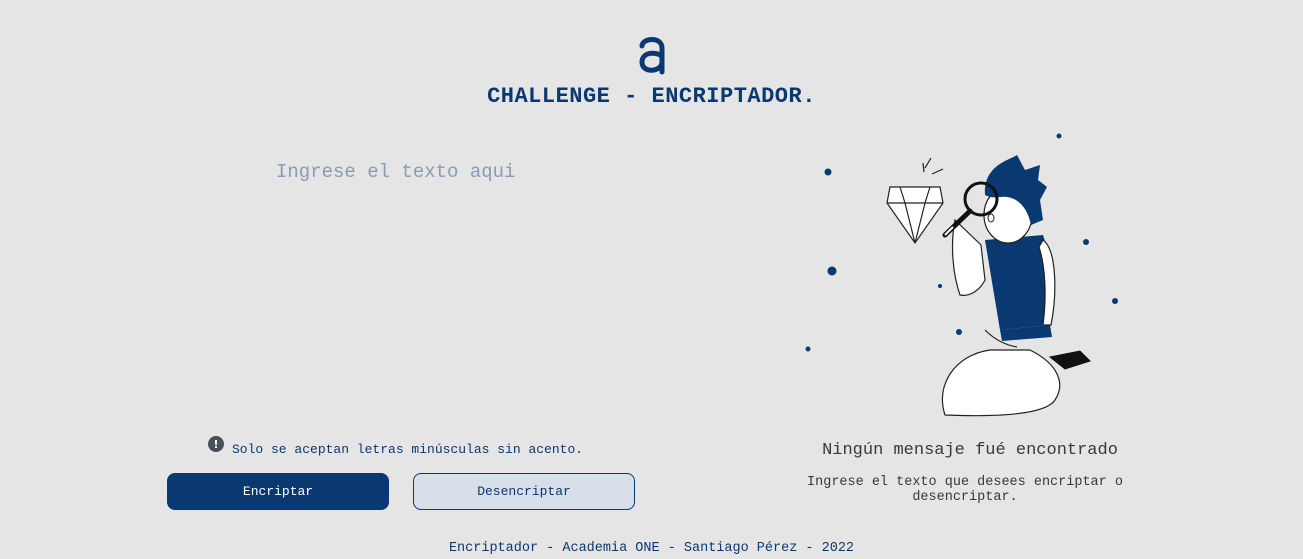 The width and height of the screenshot is (1303, 559). I want to click on page-title: CHALLENGE - ENCRIPTADOR., so click(651, 96).